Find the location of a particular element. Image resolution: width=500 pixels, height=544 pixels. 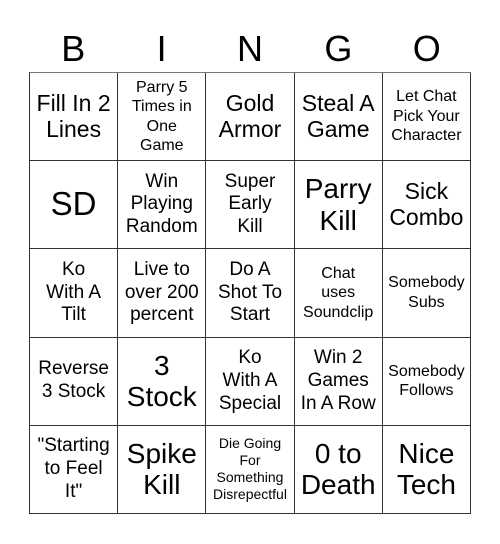

cell-text: Win 2 Games In A Row is located at coordinates (338, 380).